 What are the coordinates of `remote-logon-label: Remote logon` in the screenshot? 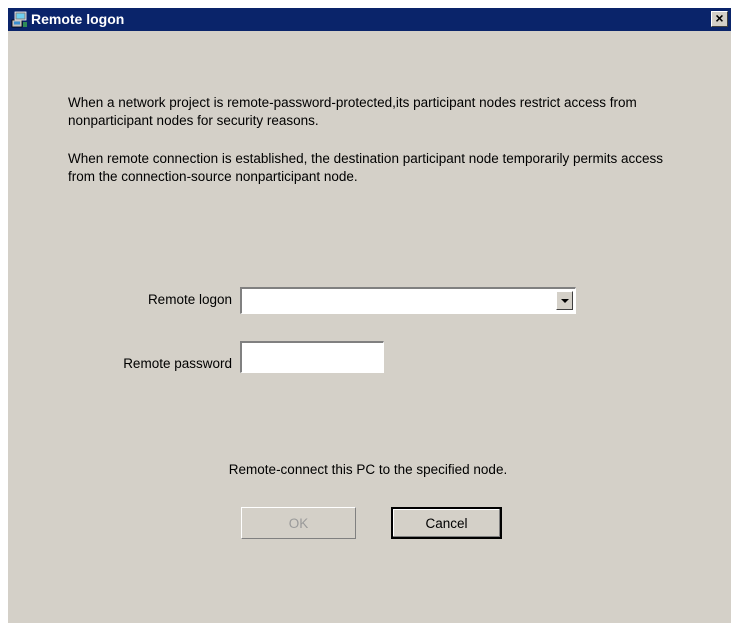 It's located at (189, 299).